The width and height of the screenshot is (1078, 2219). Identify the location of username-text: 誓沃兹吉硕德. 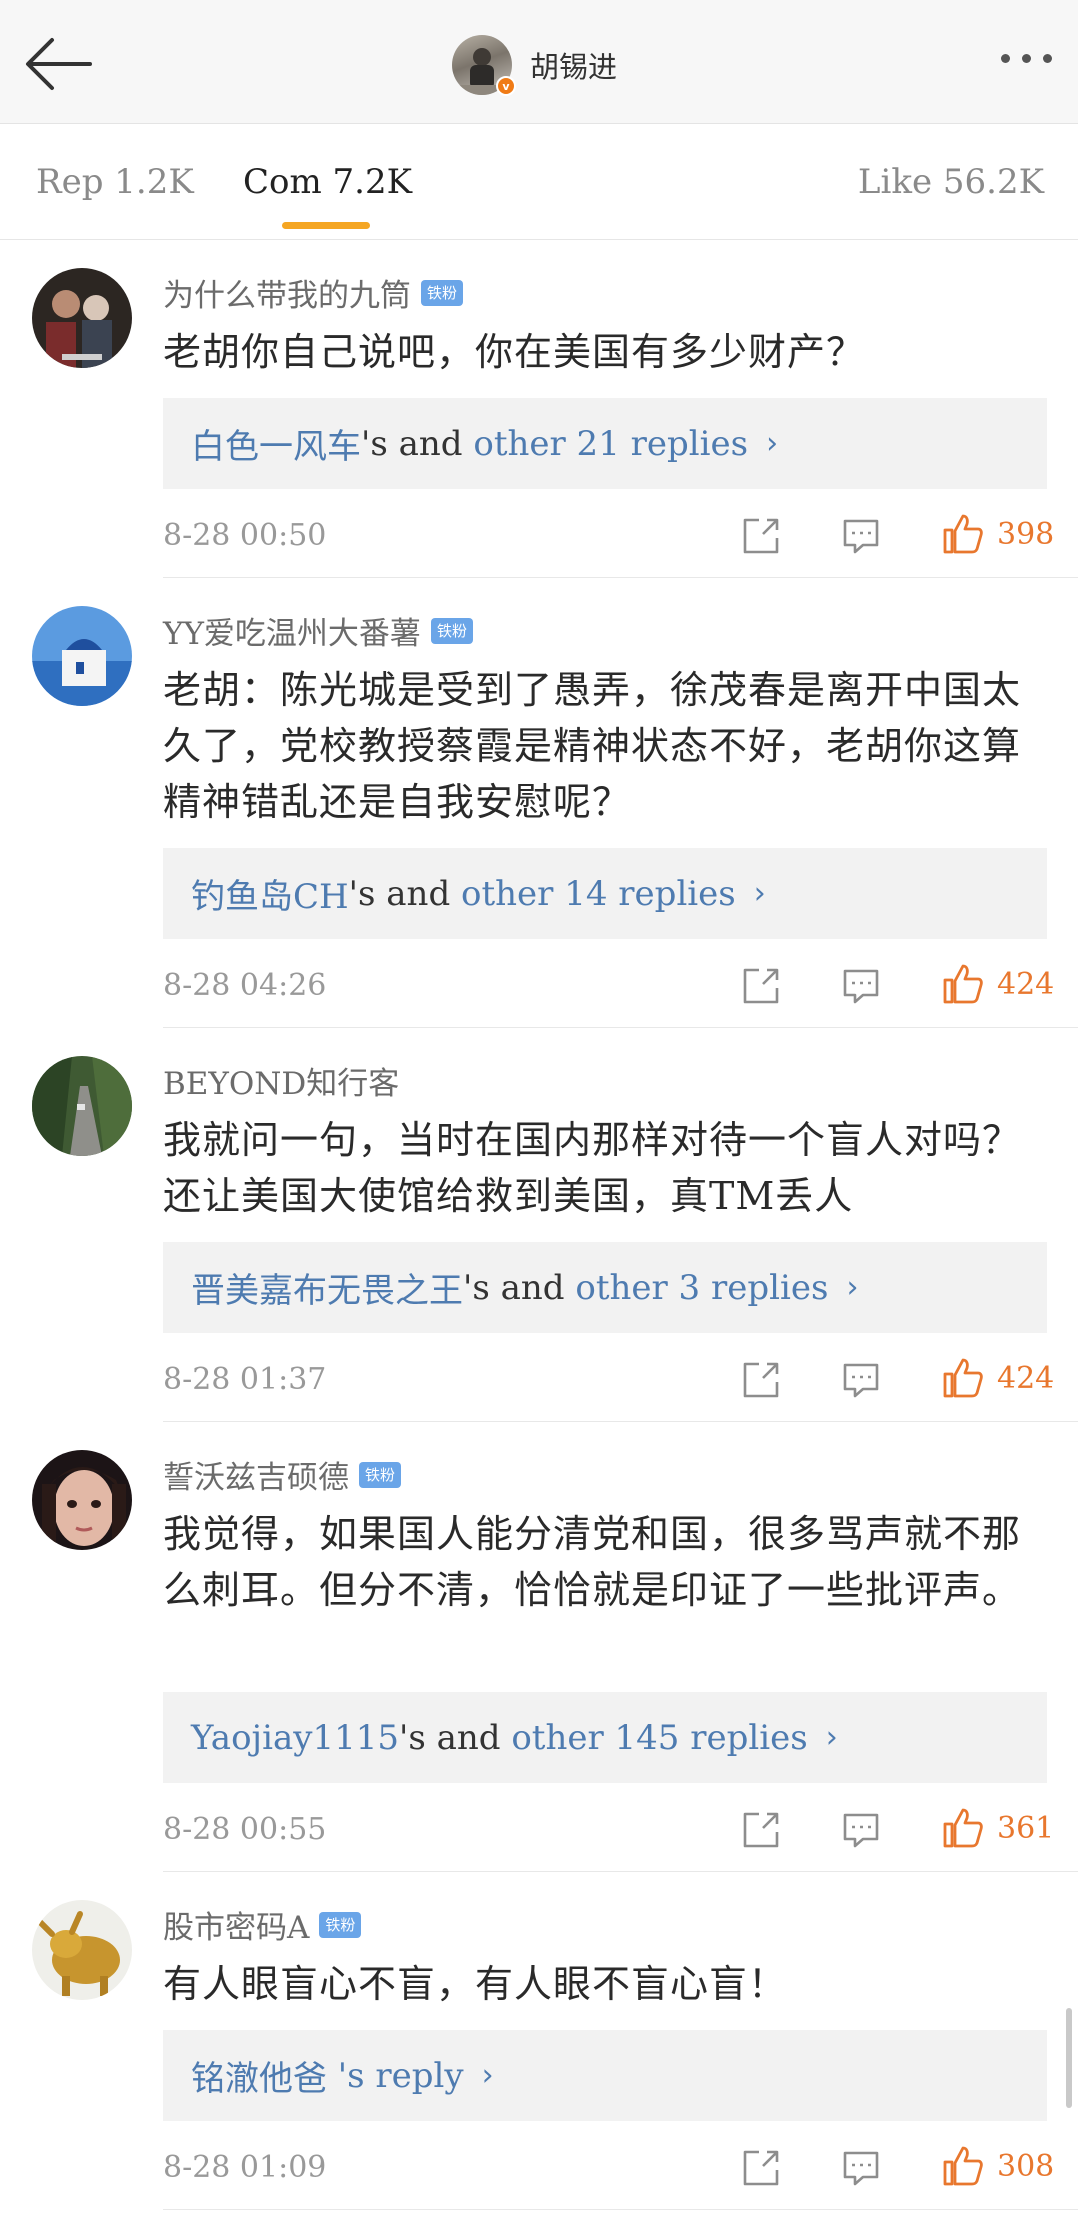
(256, 1474).